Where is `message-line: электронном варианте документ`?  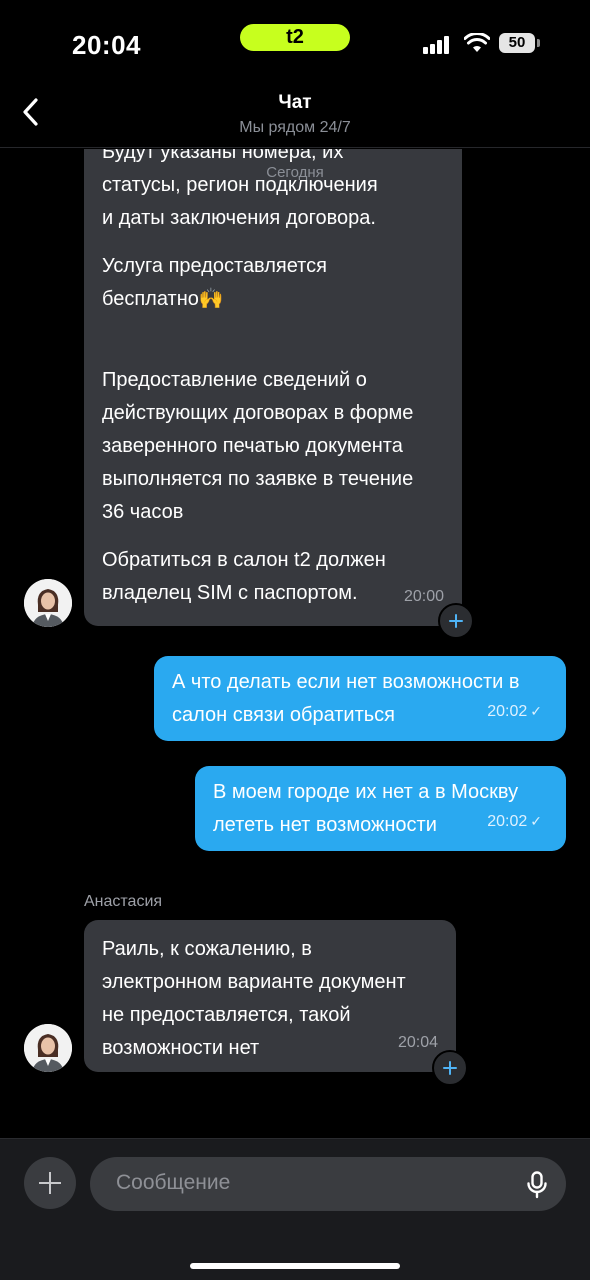 message-line: электронном варианте документ is located at coordinates (254, 982).